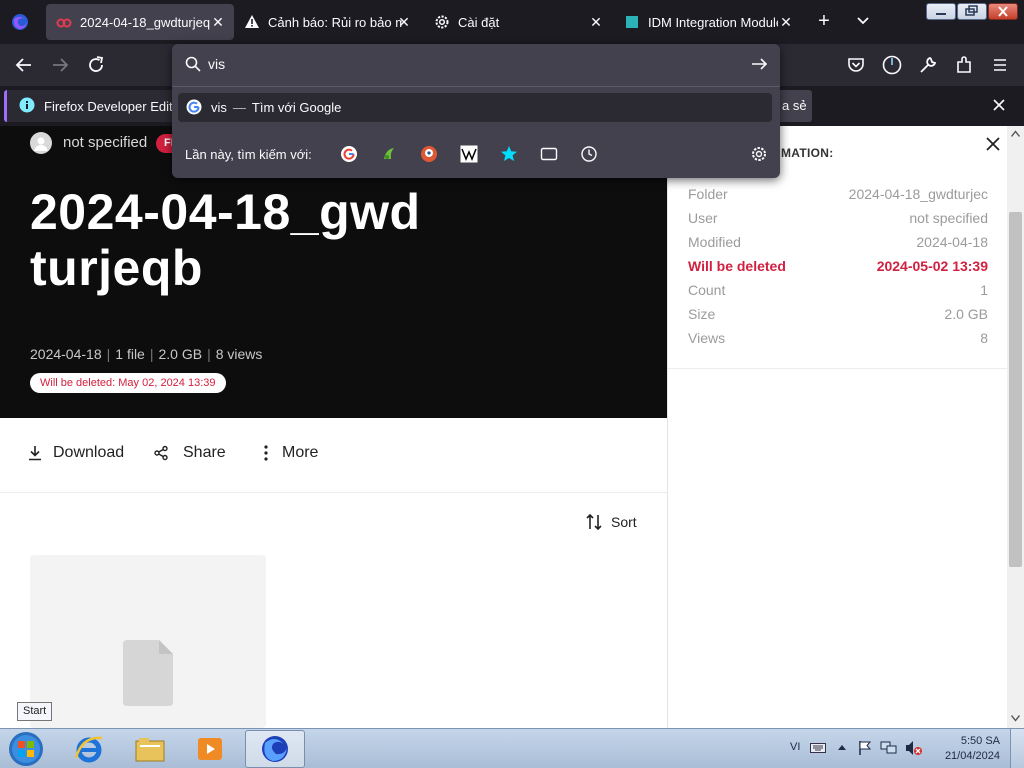 Image resolution: width=1024 pixels, height=768 pixels. I want to click on new-tab-button: +, so click(824, 21).